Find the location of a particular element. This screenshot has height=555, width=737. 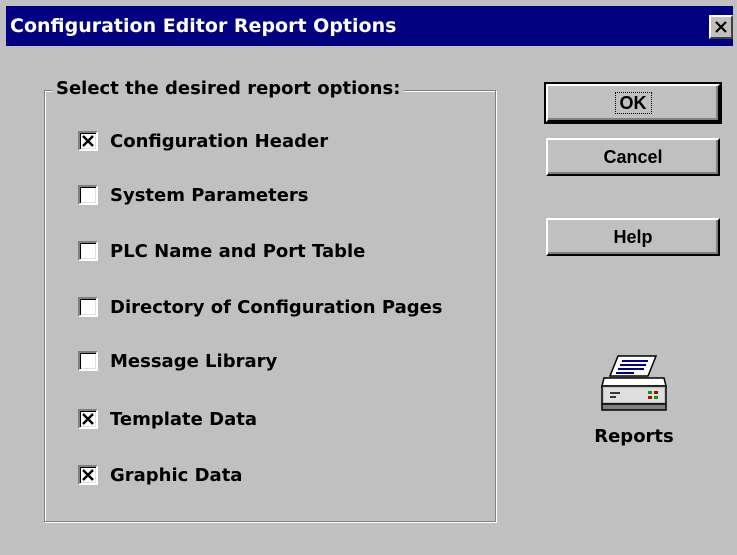

ok-label: OK is located at coordinates (633, 103).